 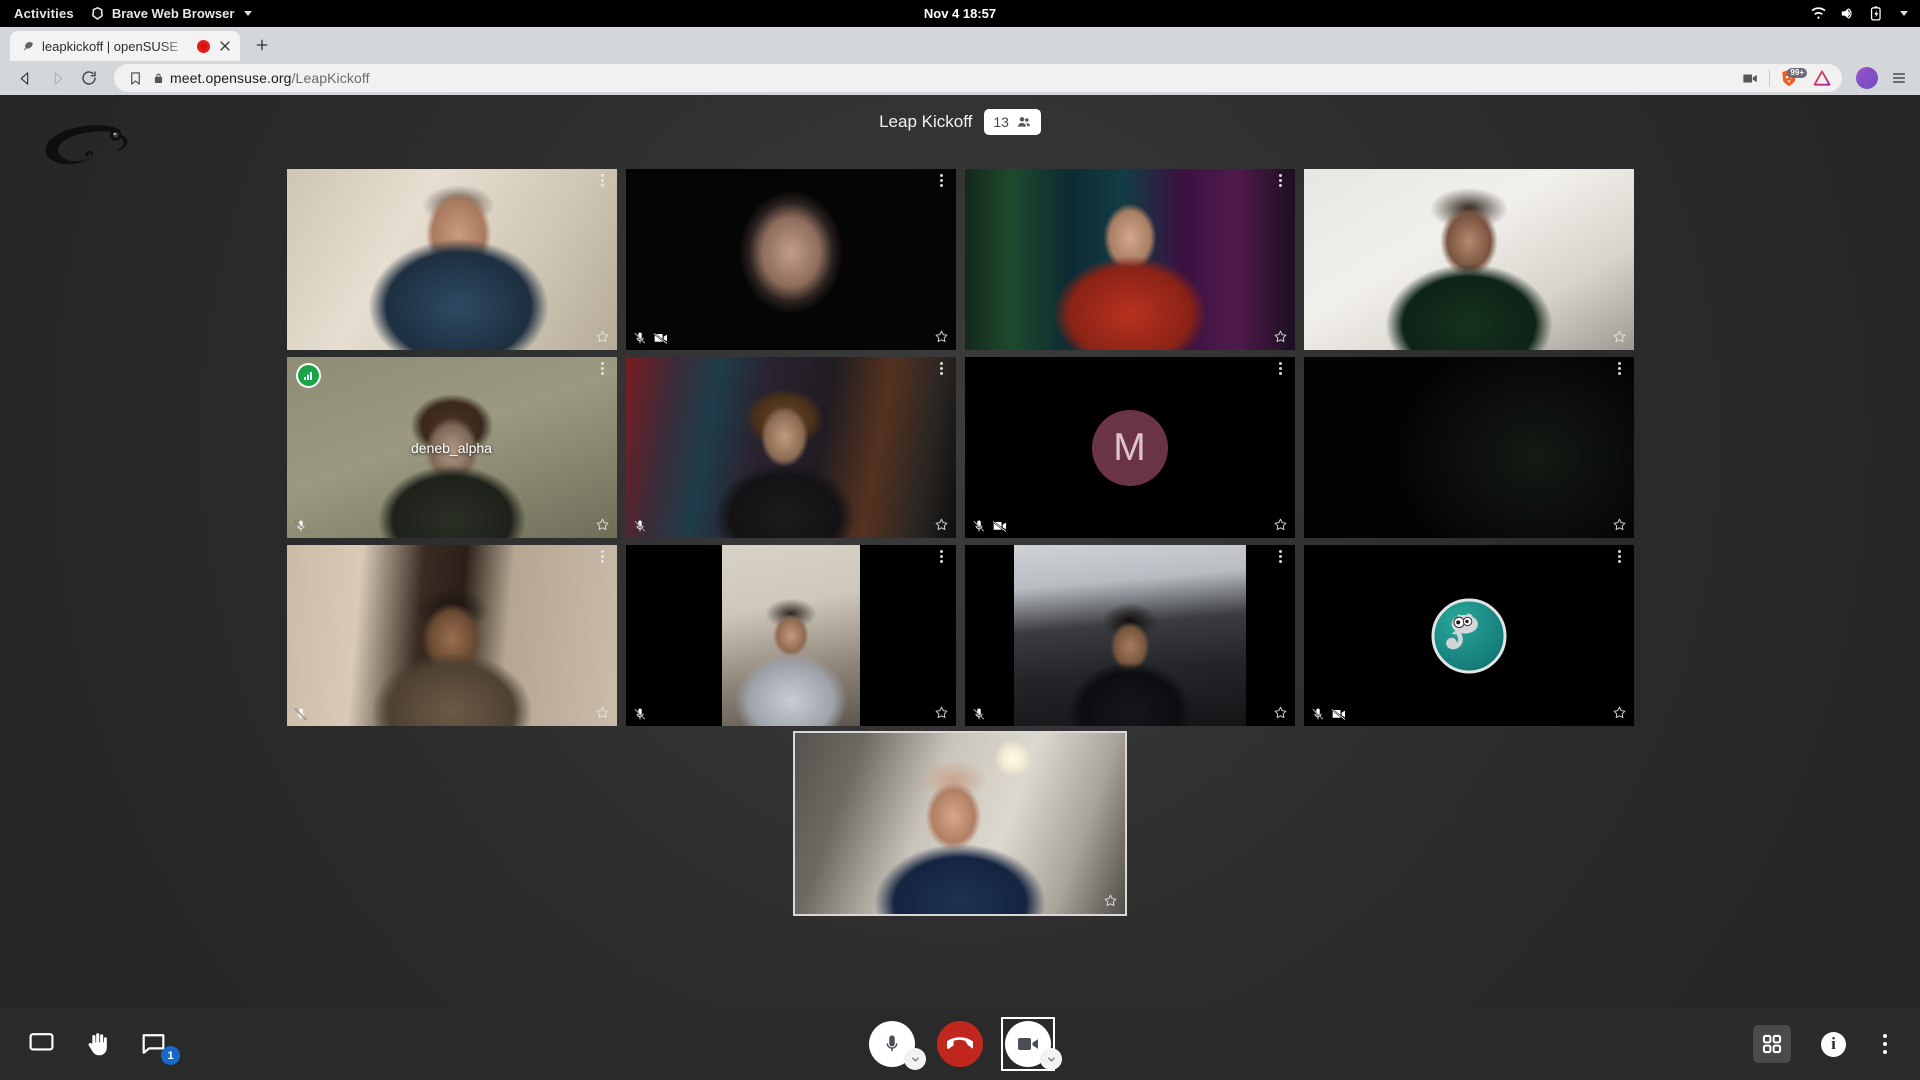 I want to click on camera-button-group, so click(x=1031, y=1044).